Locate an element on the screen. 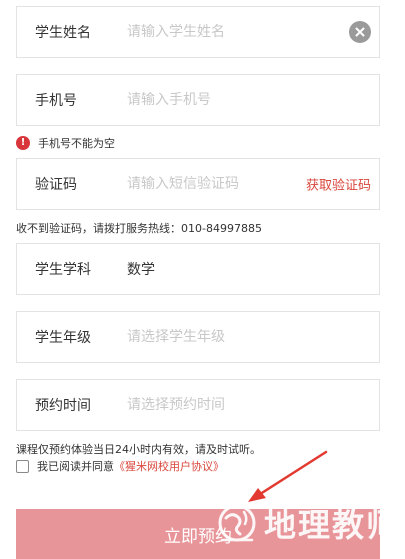 This screenshot has height=559, width=405. subject-label: 学生学科 is located at coordinates (63, 270).